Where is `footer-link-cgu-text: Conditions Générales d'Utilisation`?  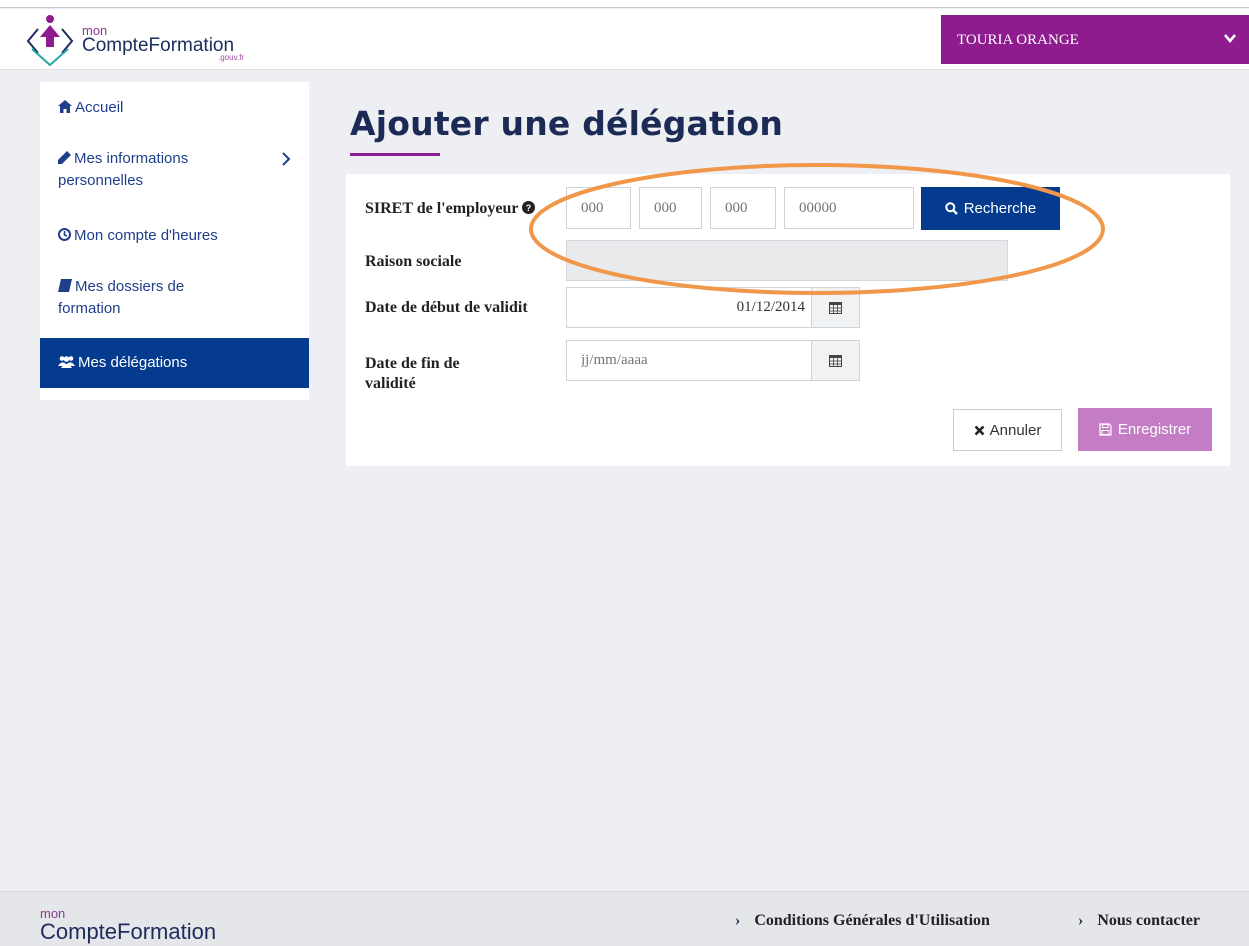 footer-link-cgu-text: Conditions Générales d'Utilisation is located at coordinates (872, 920).